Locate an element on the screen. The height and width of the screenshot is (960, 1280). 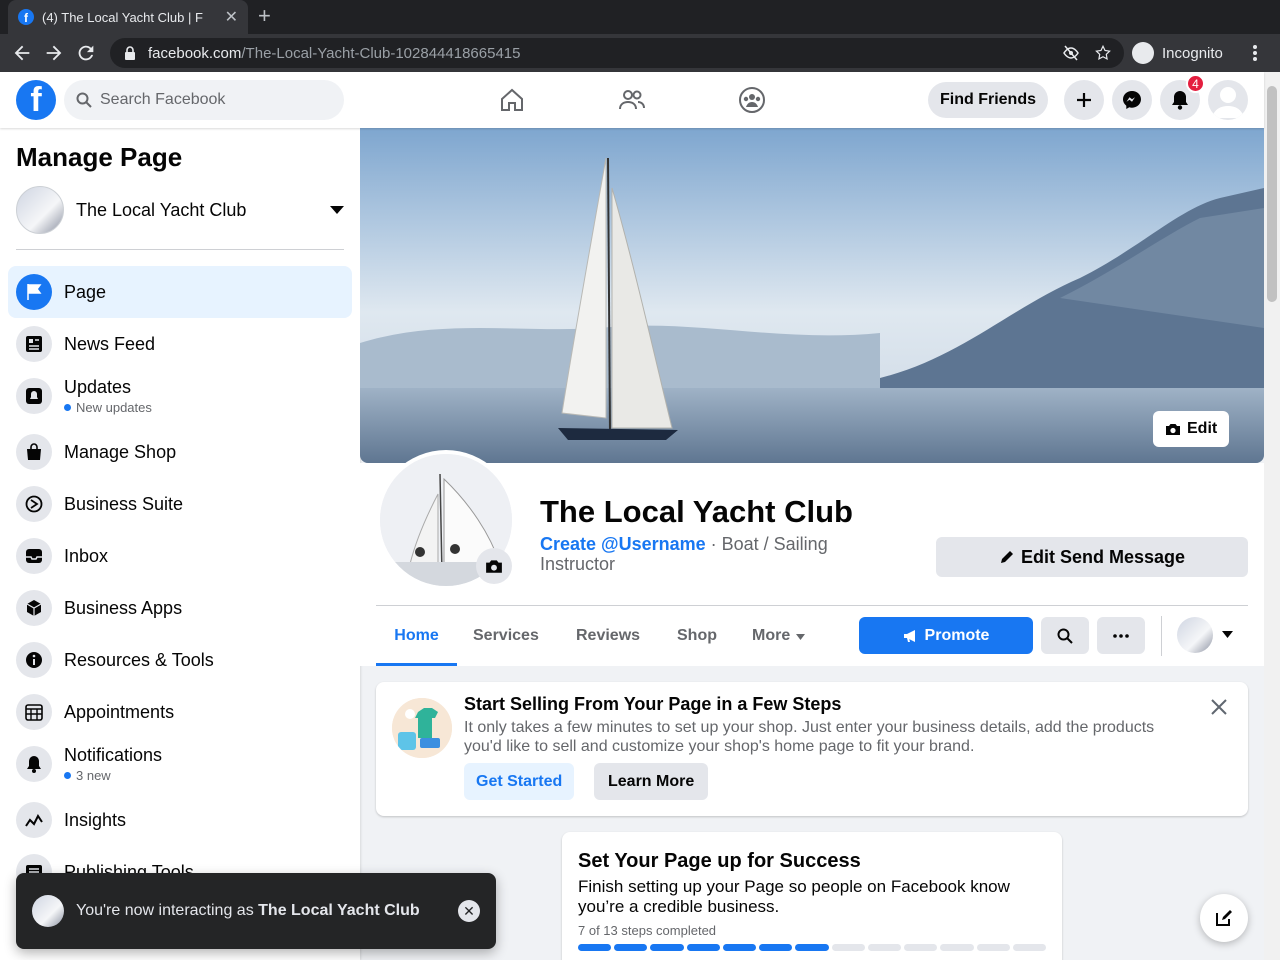
tab-more-label: More is located at coordinates (771, 635).